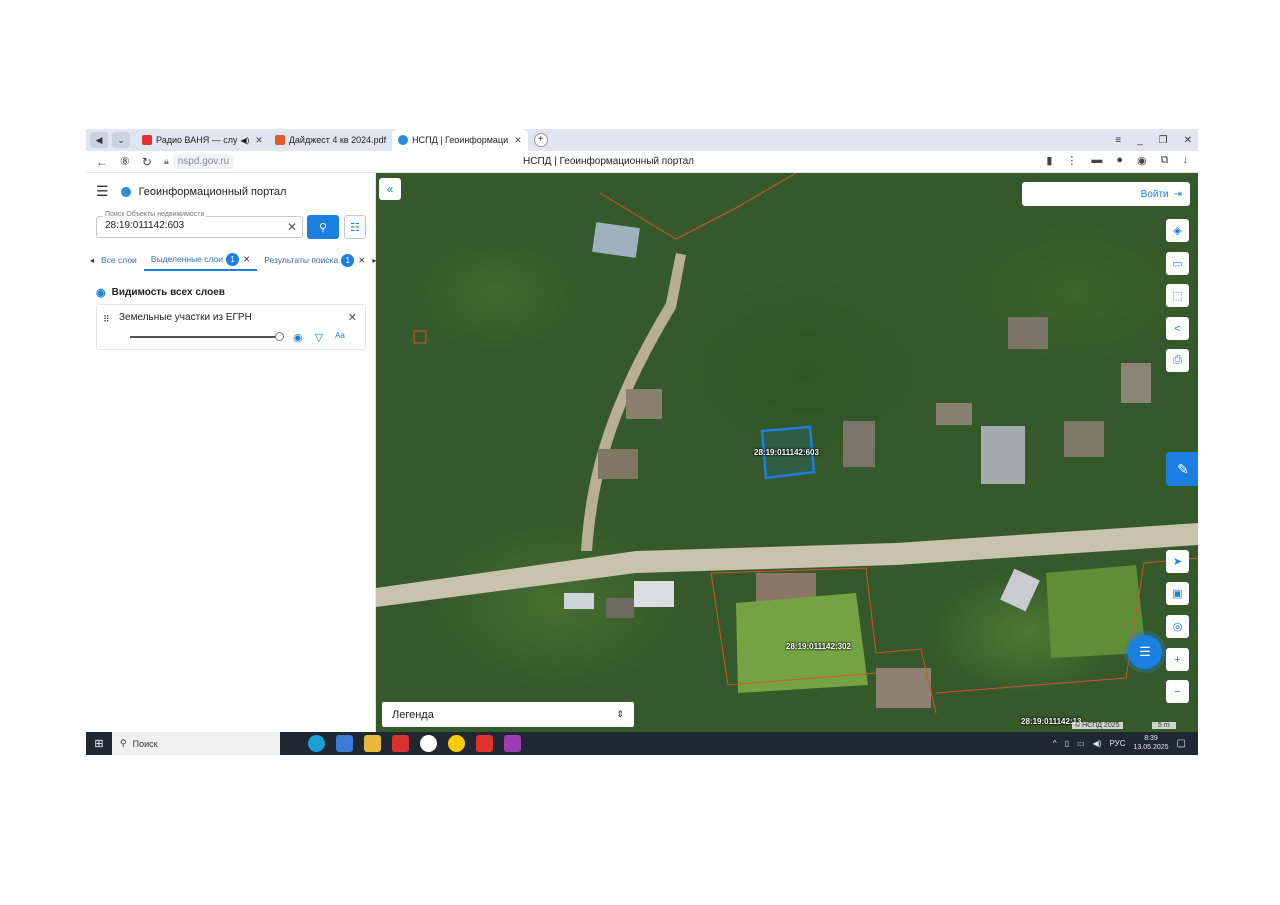 The image size is (1280, 905). I want to click on page-title: НСПД | Геоинформационный портал, so click(608, 161).